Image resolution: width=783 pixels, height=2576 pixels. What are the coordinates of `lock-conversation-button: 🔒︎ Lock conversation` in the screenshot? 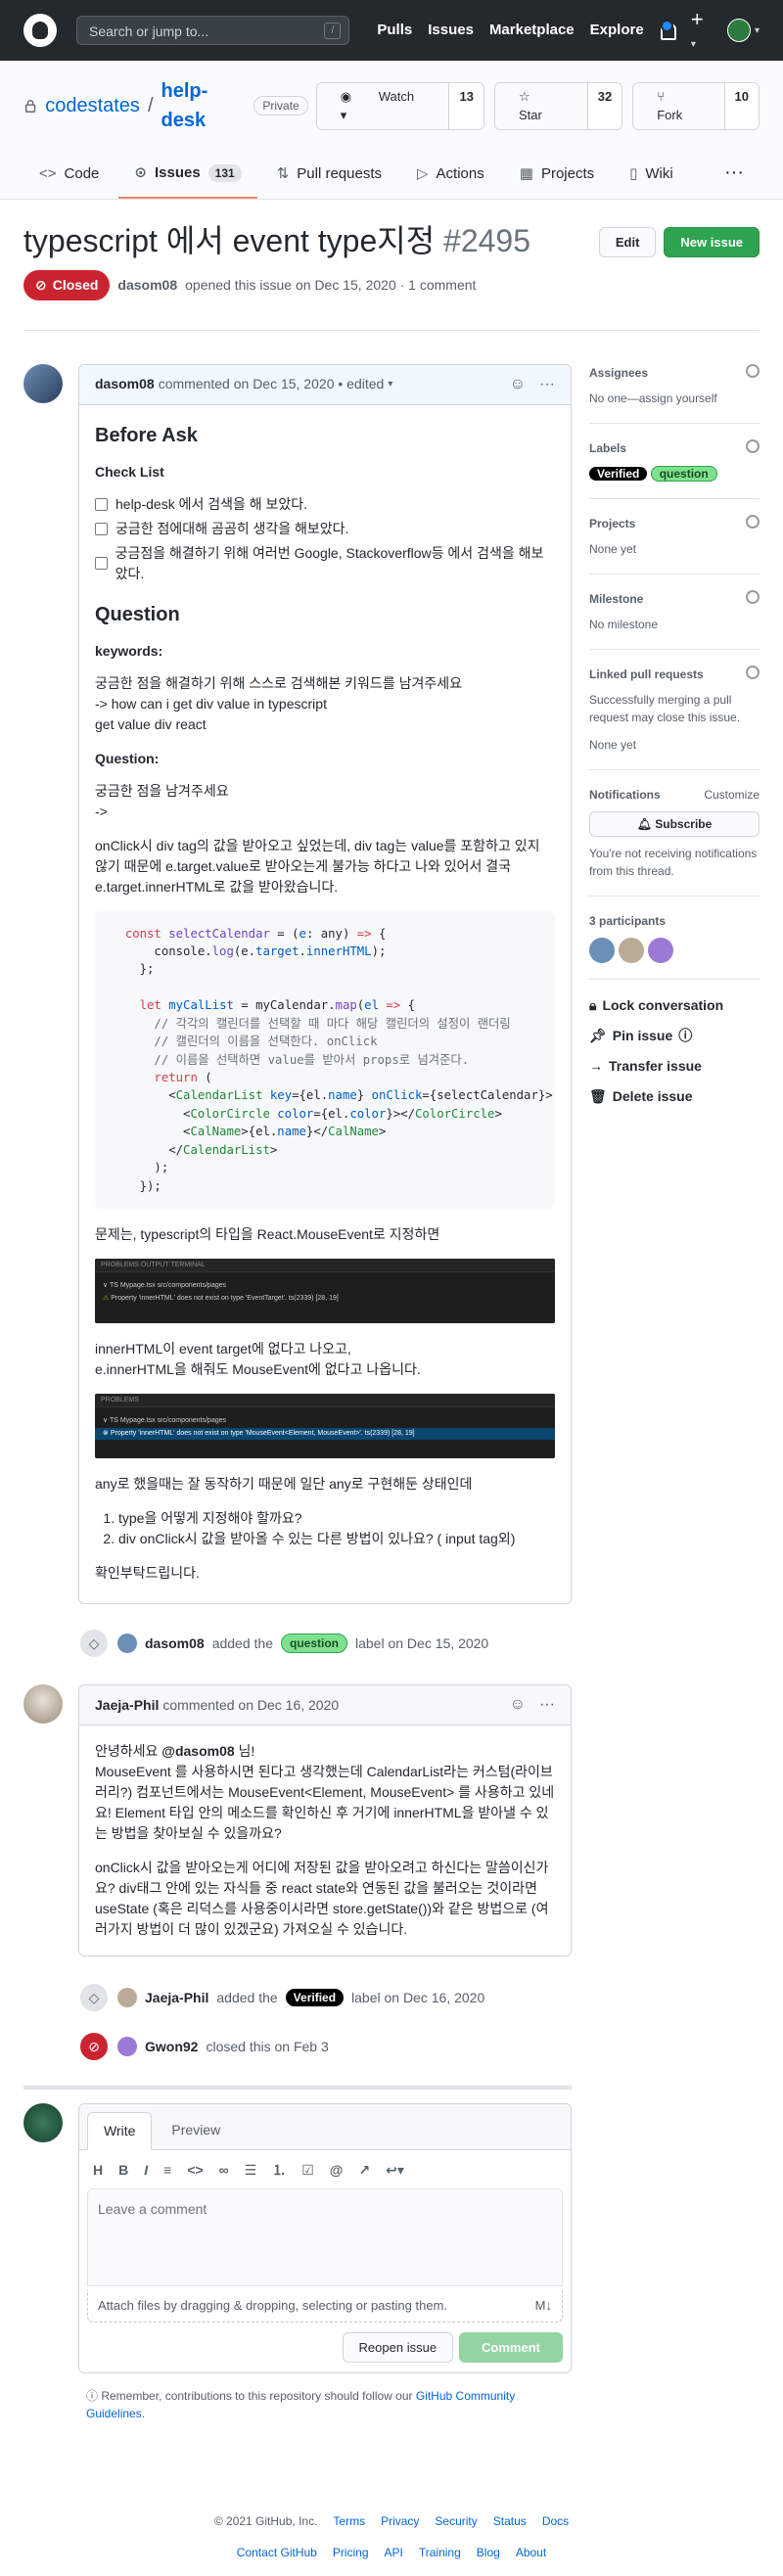 It's located at (674, 1005).